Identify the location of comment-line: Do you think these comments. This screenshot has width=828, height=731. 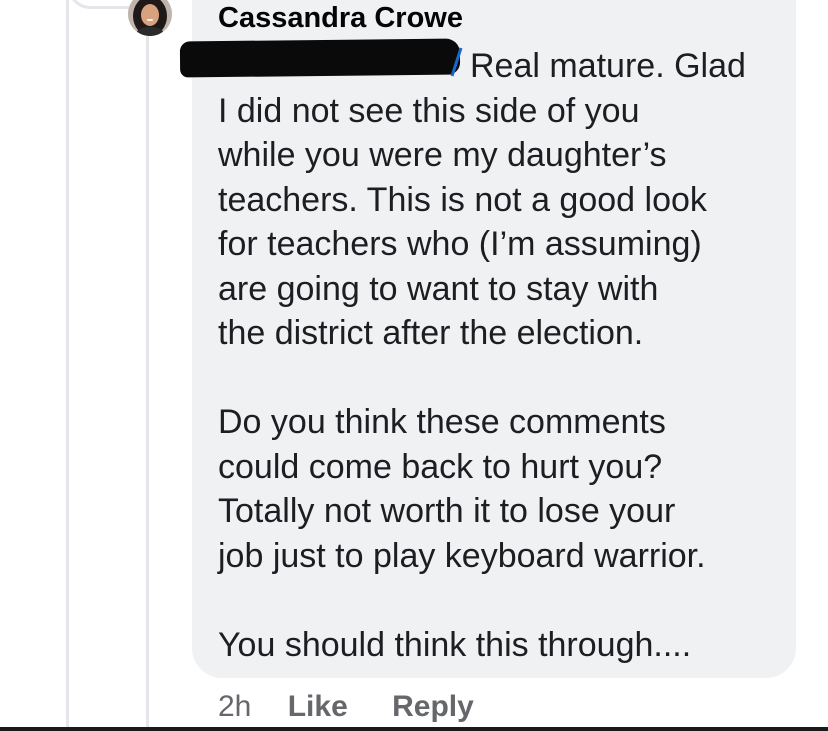
(442, 422).